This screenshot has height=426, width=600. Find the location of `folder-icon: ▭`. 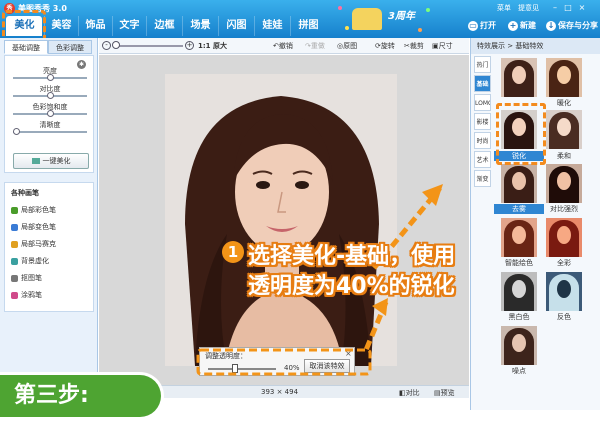

folder-icon: ▭ is located at coordinates (473, 25).